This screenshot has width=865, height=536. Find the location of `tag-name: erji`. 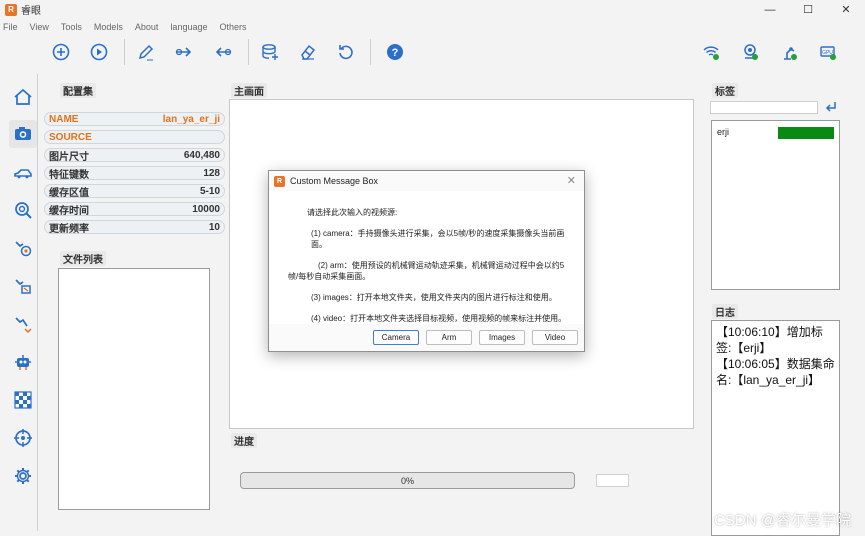

tag-name: erji is located at coordinates (723, 132).